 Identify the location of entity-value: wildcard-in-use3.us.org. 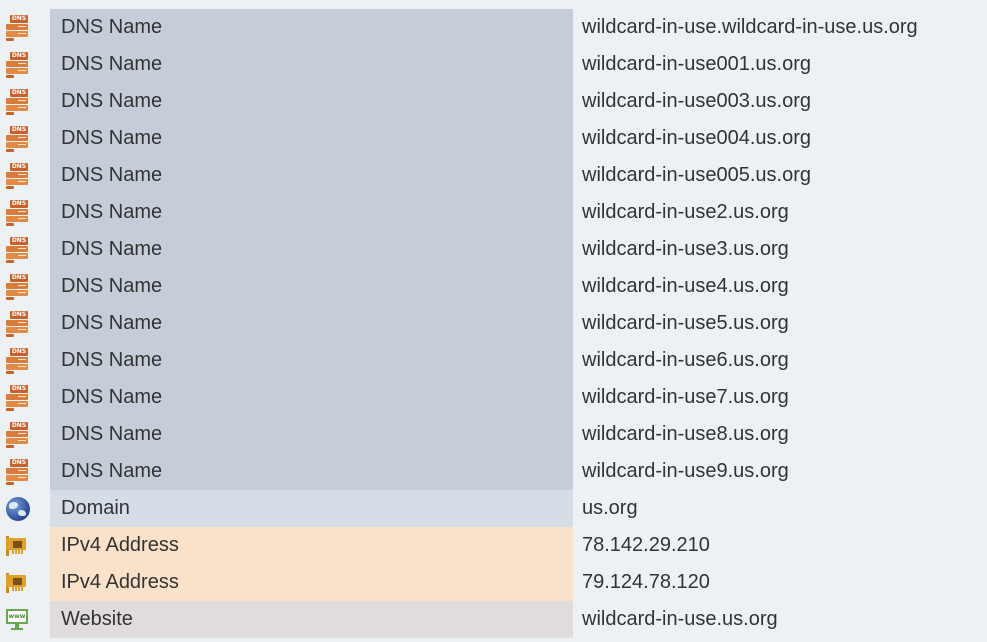
(780, 249).